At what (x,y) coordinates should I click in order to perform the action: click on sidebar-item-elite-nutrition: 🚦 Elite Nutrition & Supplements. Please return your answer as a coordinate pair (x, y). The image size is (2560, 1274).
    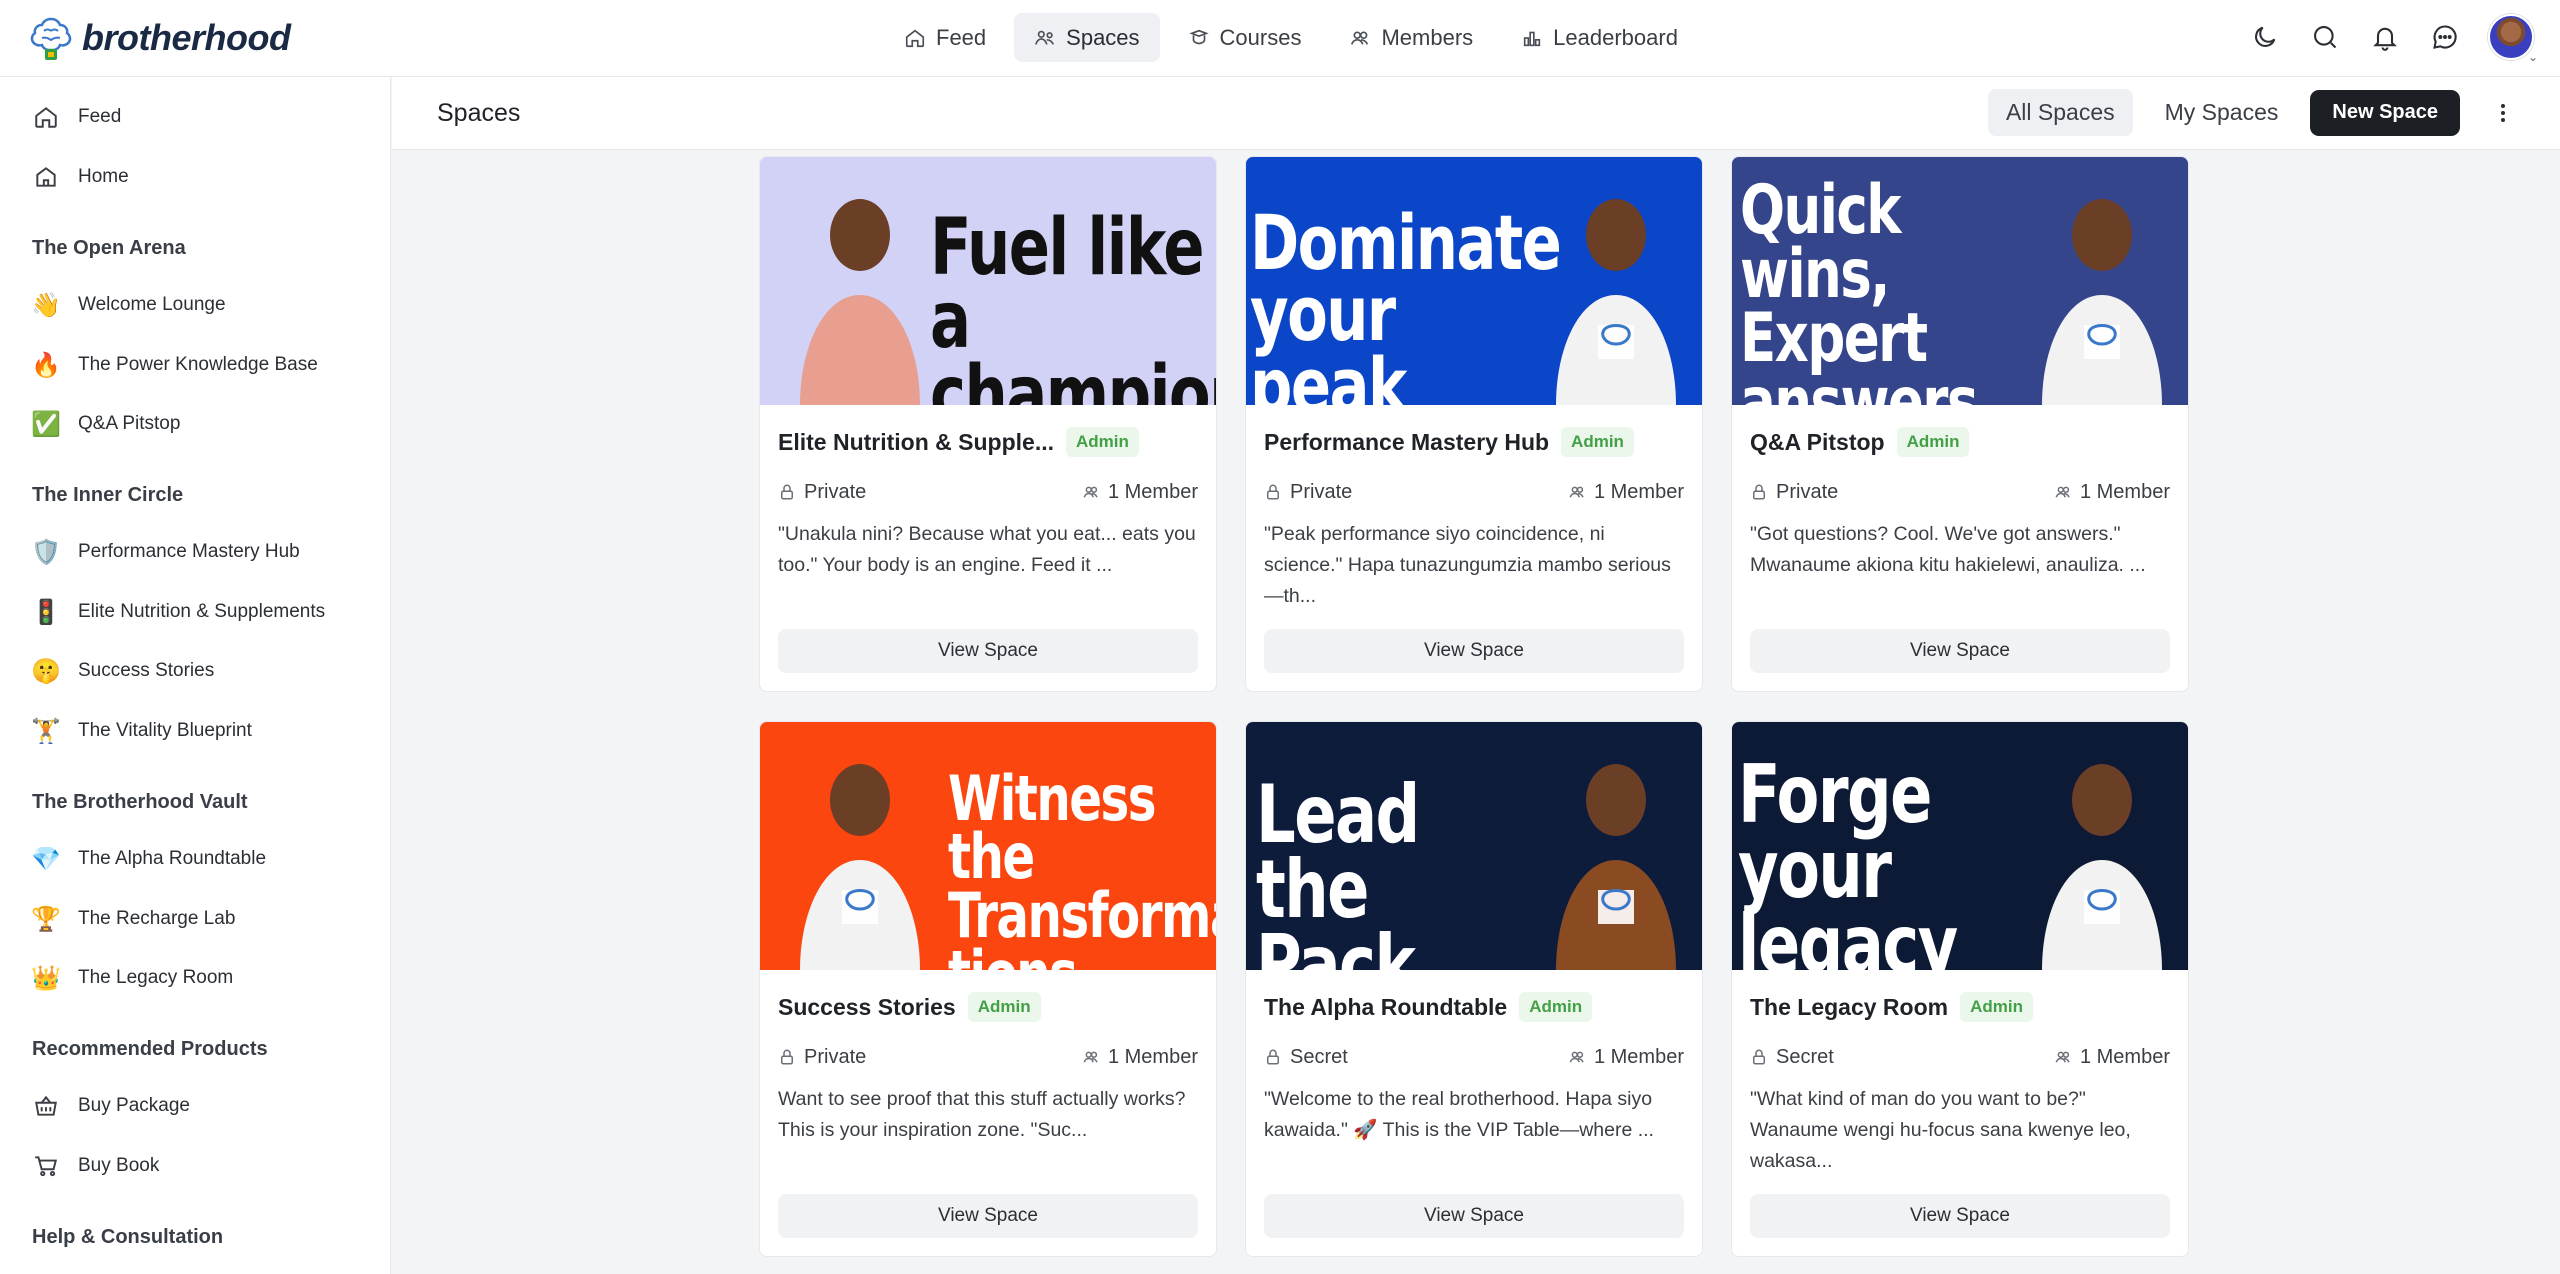
    Looking at the image, I should click on (178, 612).